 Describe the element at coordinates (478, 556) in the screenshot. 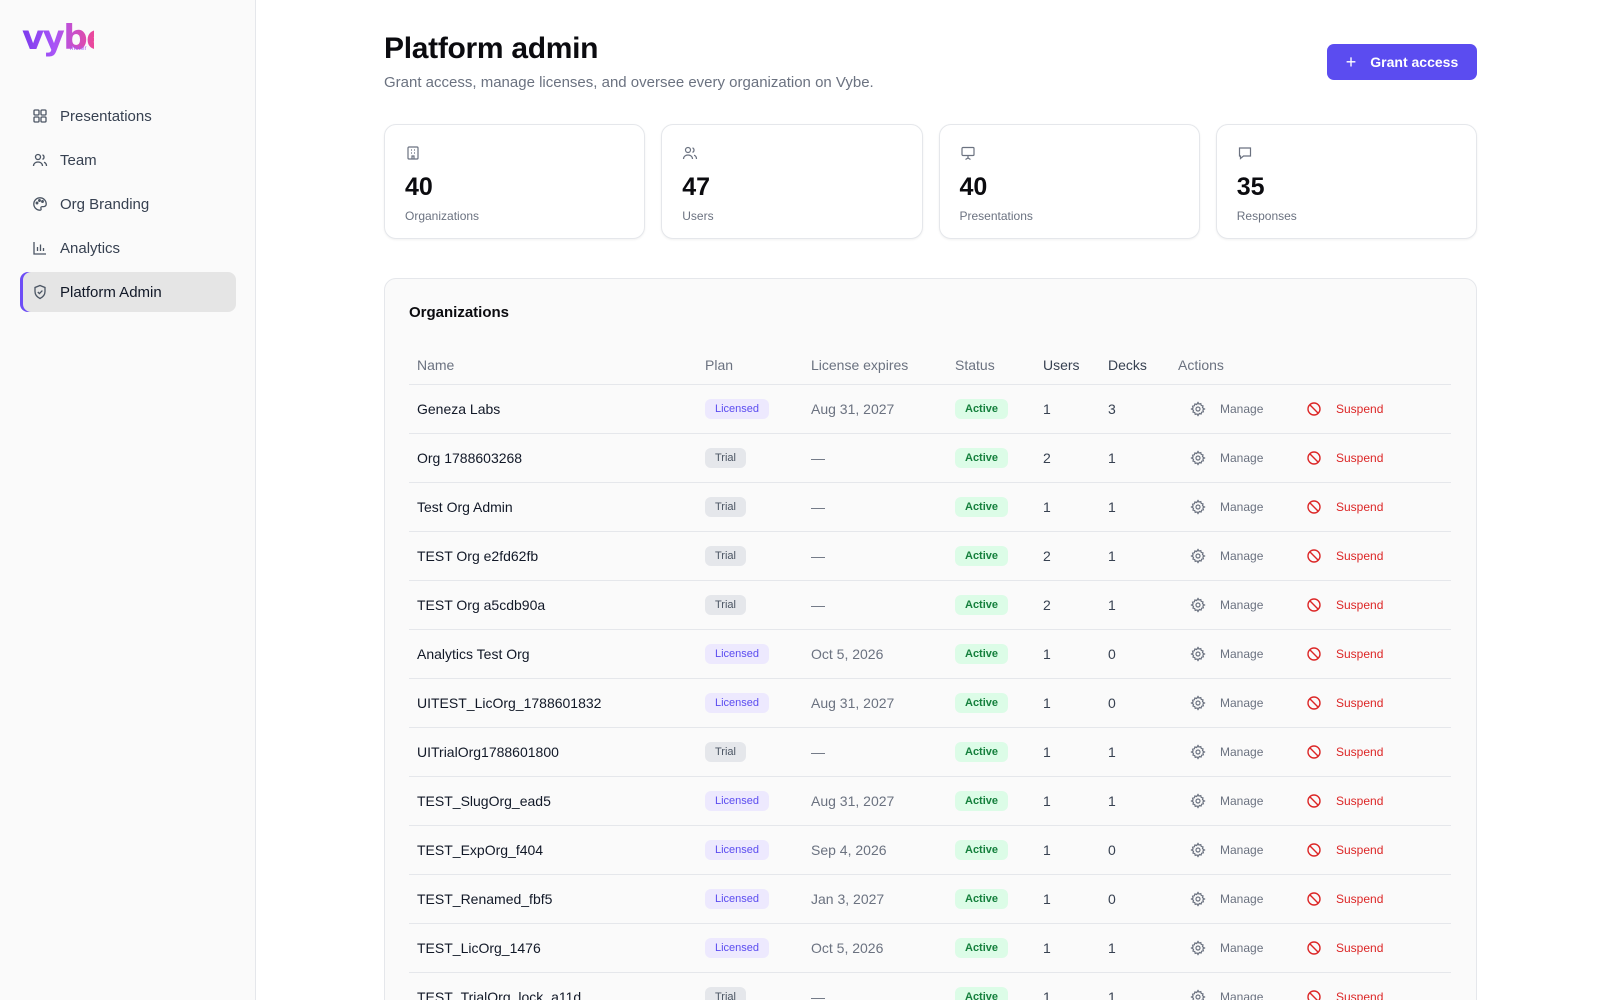

I see `org-name: TEST Org e2fd62fb` at that location.